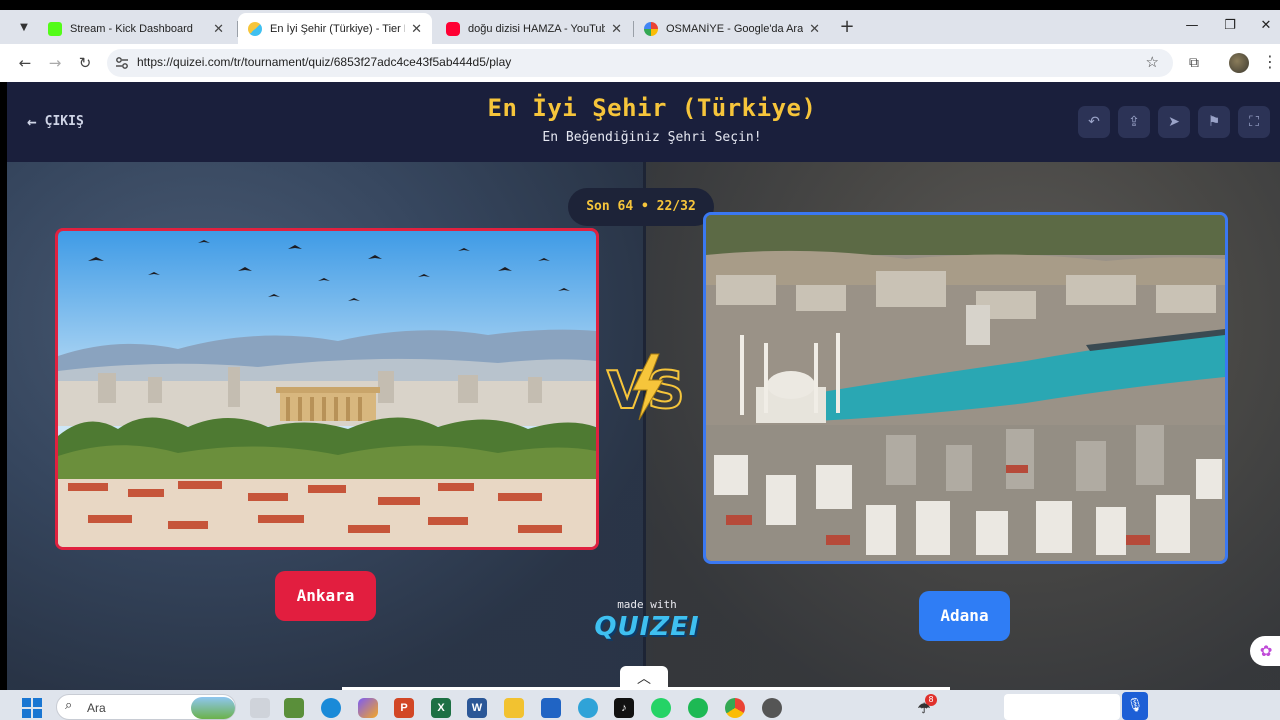 The image size is (1280, 720). I want to click on quizei-logo: QUIZEI, so click(647, 627).